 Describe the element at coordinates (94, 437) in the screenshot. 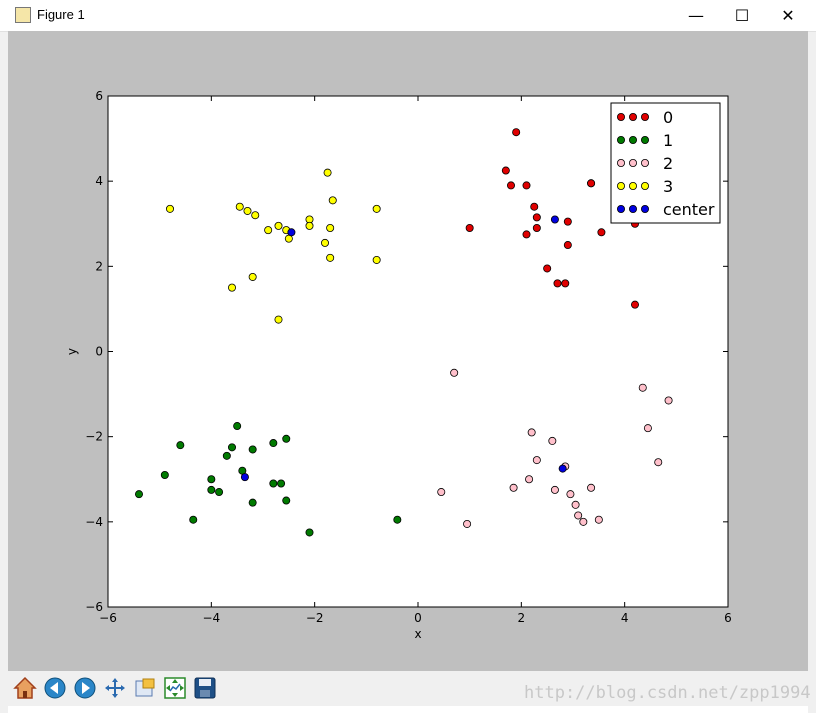

I see `y-tick-label: −2` at that location.